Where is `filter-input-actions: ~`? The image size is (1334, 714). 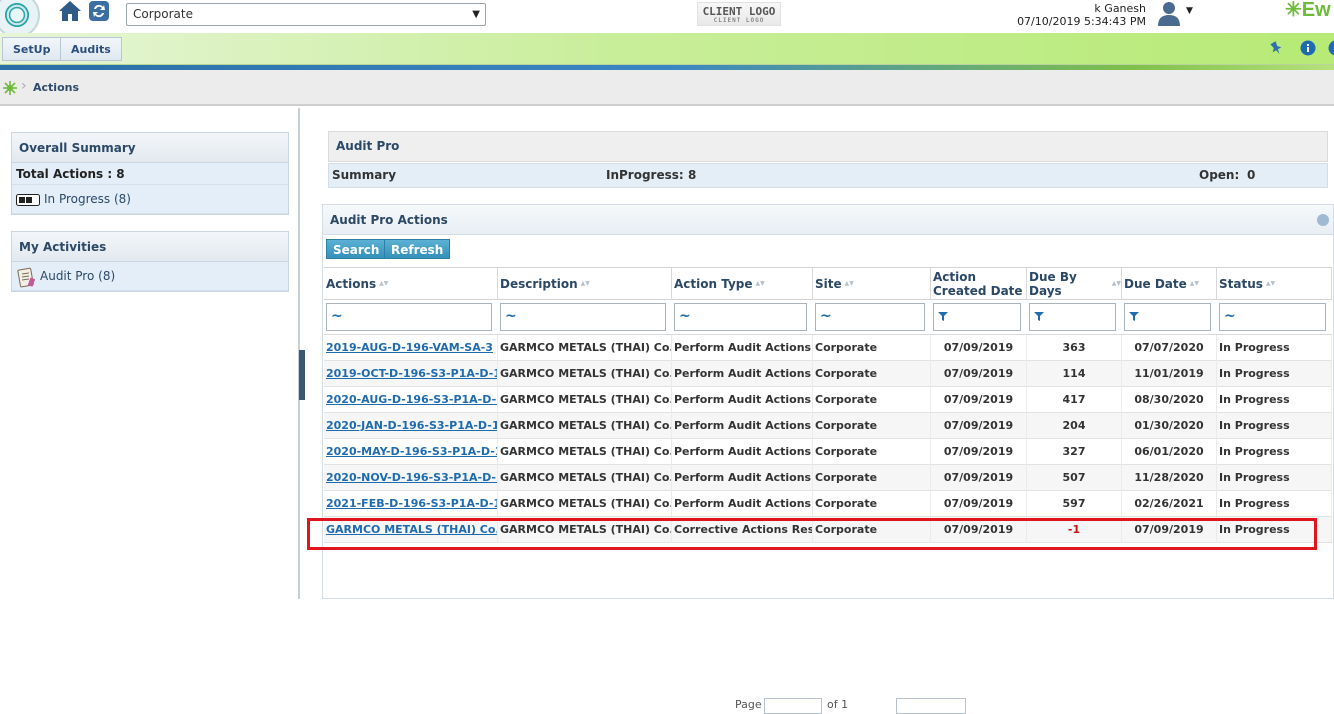
filter-input-actions: ~ is located at coordinates (409, 317).